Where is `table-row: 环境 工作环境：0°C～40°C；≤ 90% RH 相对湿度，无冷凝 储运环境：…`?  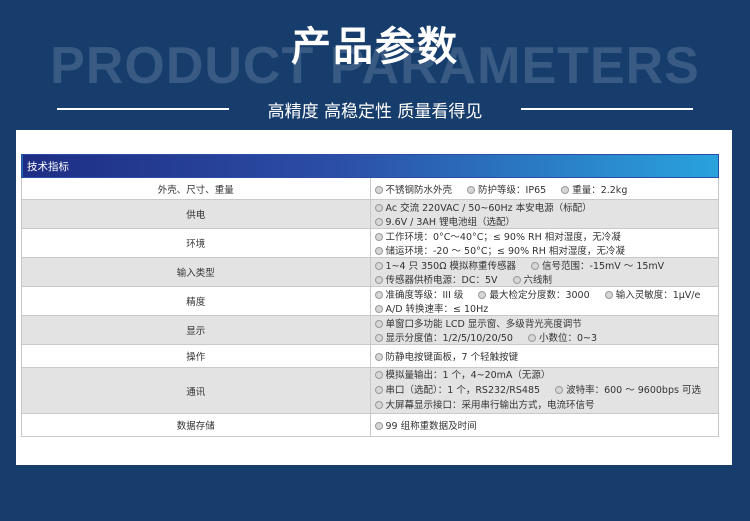
table-row: 环境 工作环境：0°C～40°C；≤ 90% RH 相对湿度，无冷凝 储运环境：… is located at coordinates (370, 243).